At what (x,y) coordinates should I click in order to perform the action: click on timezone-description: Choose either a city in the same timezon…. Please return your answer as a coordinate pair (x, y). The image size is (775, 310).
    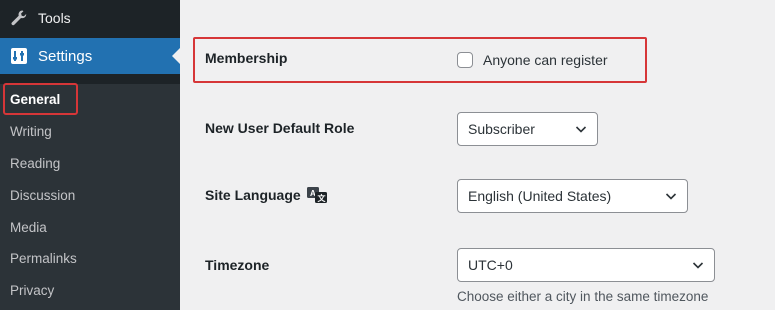
    Looking at the image, I should click on (583, 296).